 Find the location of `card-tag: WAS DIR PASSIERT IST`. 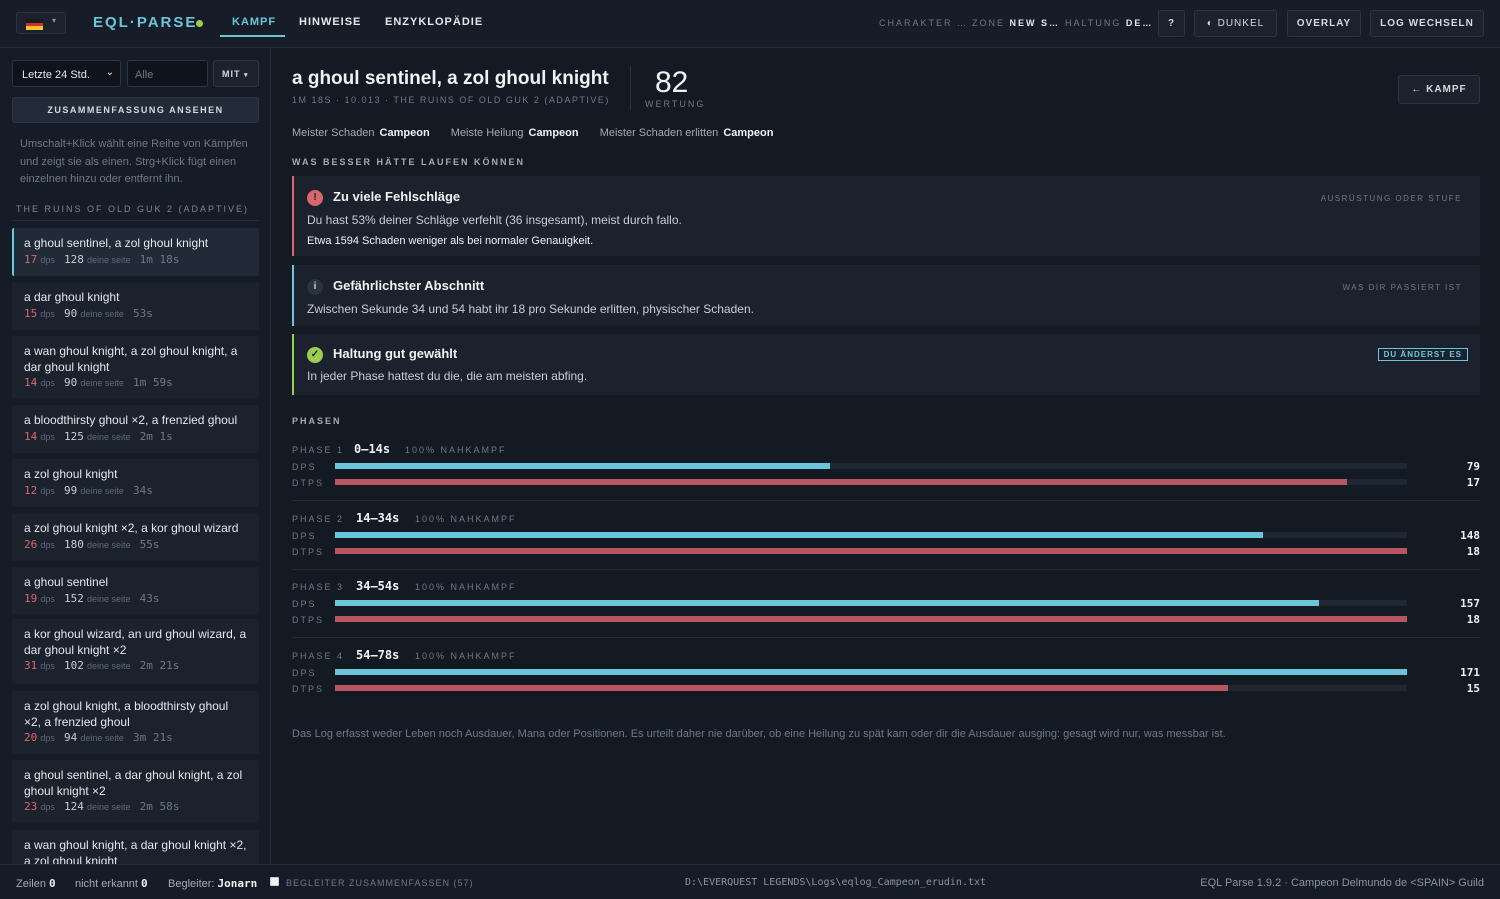

card-tag: WAS DIR PASSIERT IST is located at coordinates (1402, 287).